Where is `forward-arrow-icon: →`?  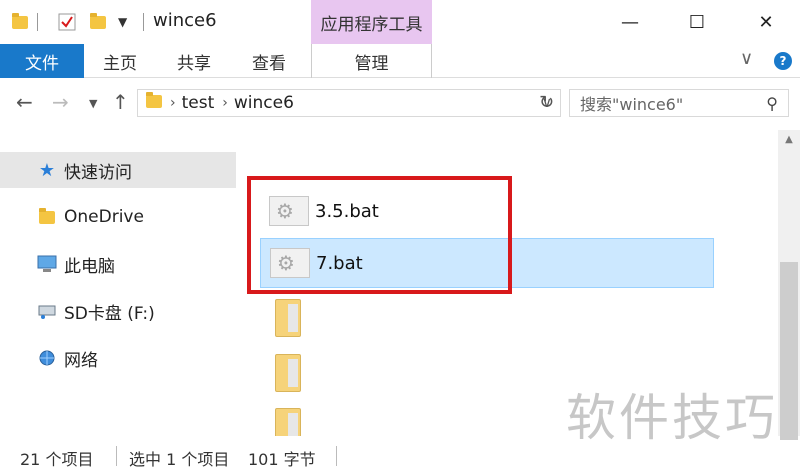 forward-arrow-icon: → is located at coordinates (60, 102).